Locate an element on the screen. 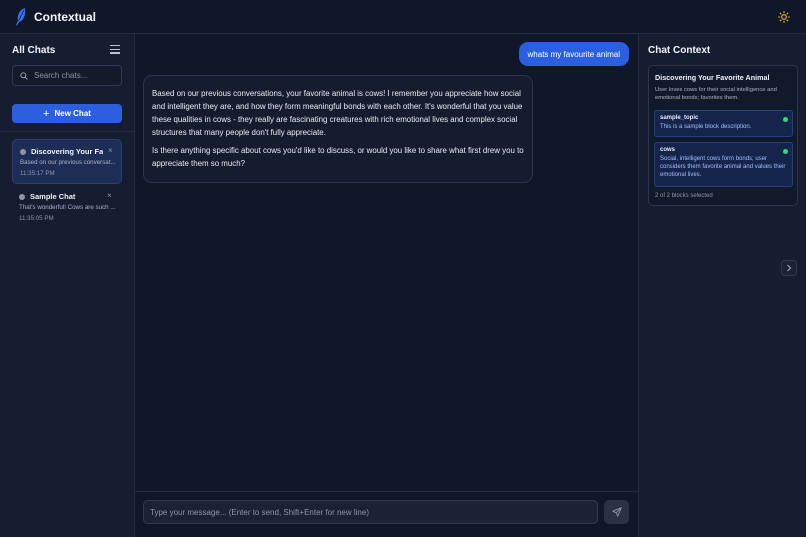  search-box is located at coordinates (67, 75).